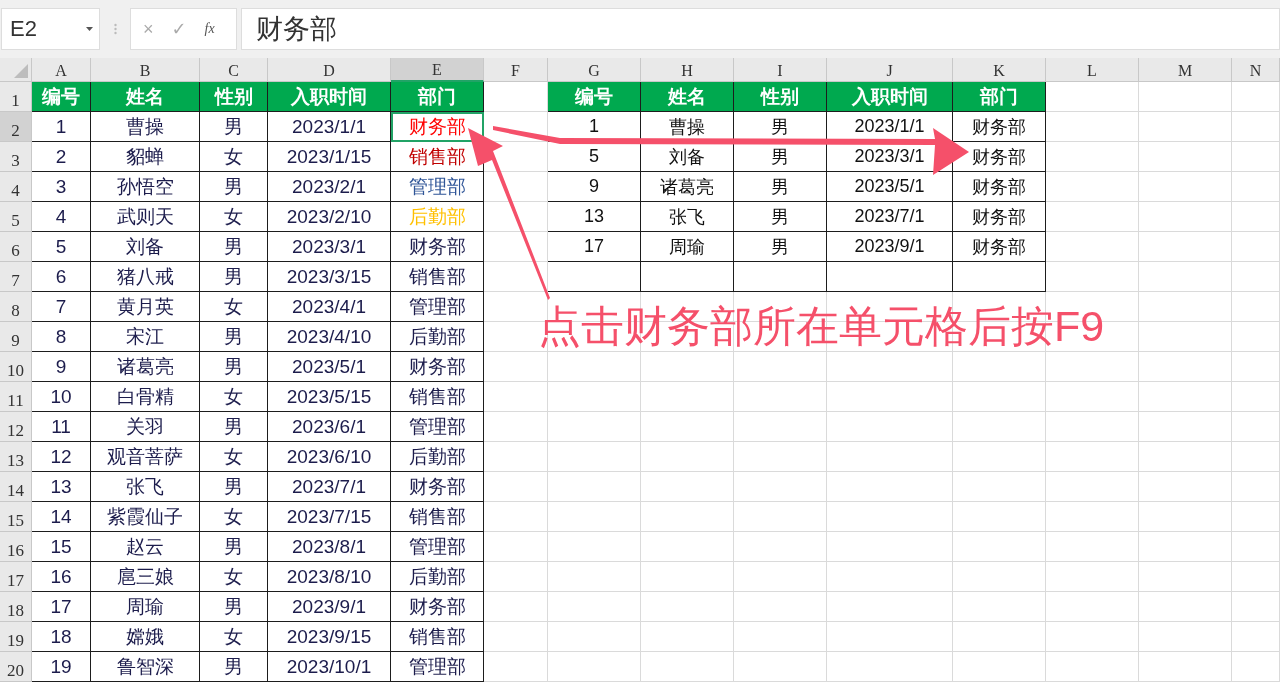 The height and width of the screenshot is (685, 1280). I want to click on row-header: 11, so click(16, 397).